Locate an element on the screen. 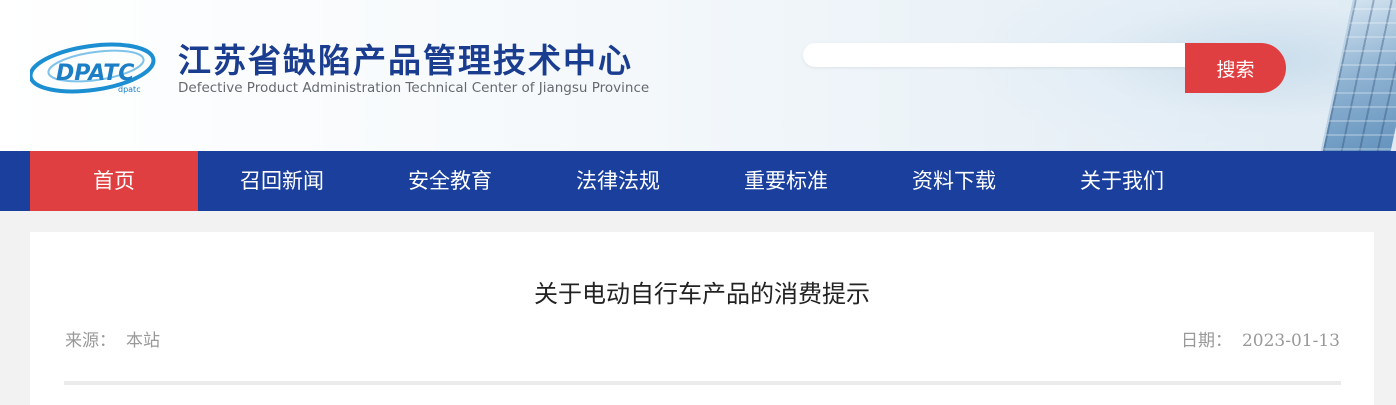  title-divider is located at coordinates (702, 383).